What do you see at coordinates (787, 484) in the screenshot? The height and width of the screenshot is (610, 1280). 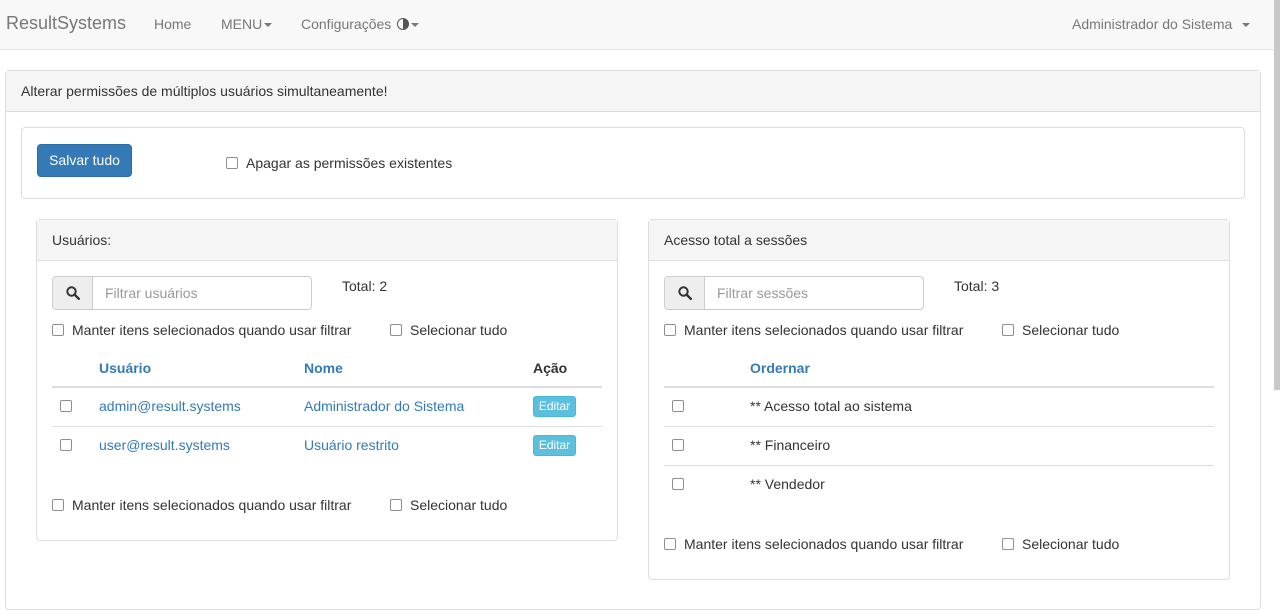 I see `sessions-row-label: ** Vendedor` at bounding box center [787, 484].